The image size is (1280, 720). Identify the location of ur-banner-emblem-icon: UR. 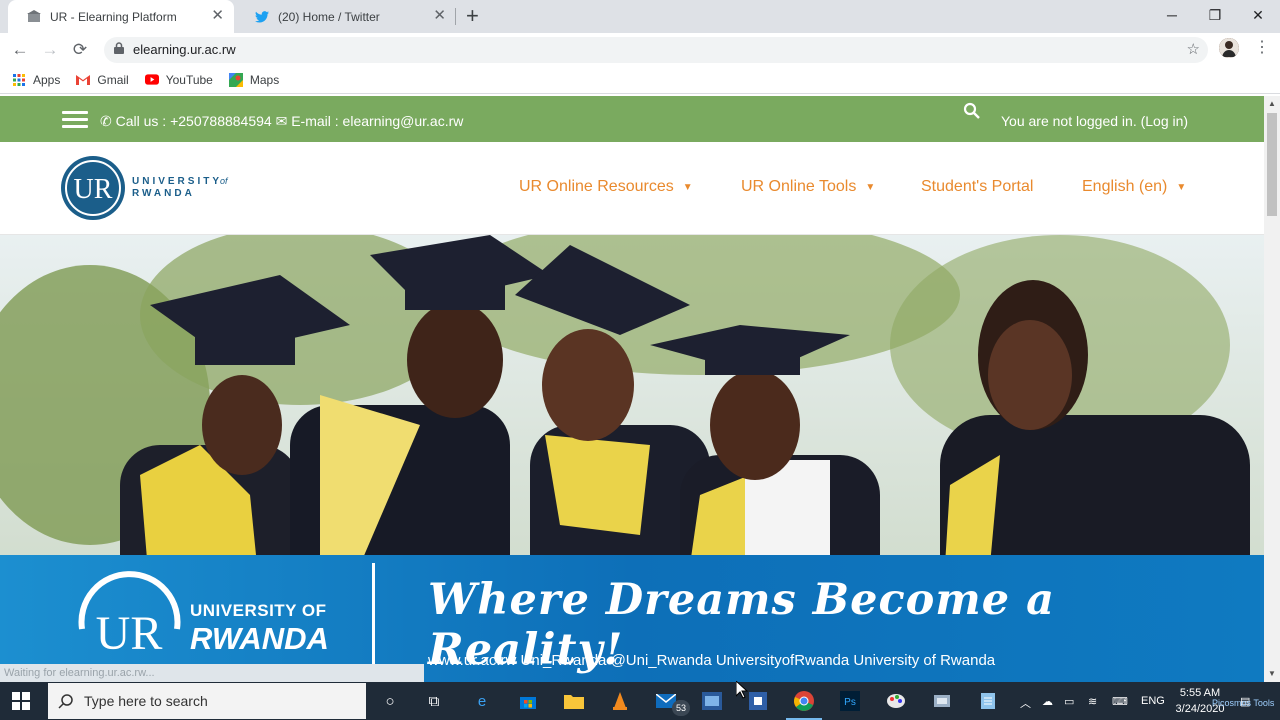
(129, 615).